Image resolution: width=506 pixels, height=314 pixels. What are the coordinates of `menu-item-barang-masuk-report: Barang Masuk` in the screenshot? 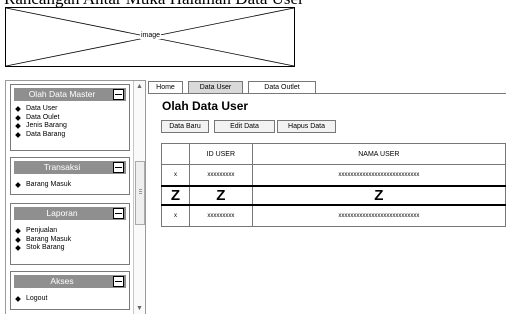 It's located at (70, 240).